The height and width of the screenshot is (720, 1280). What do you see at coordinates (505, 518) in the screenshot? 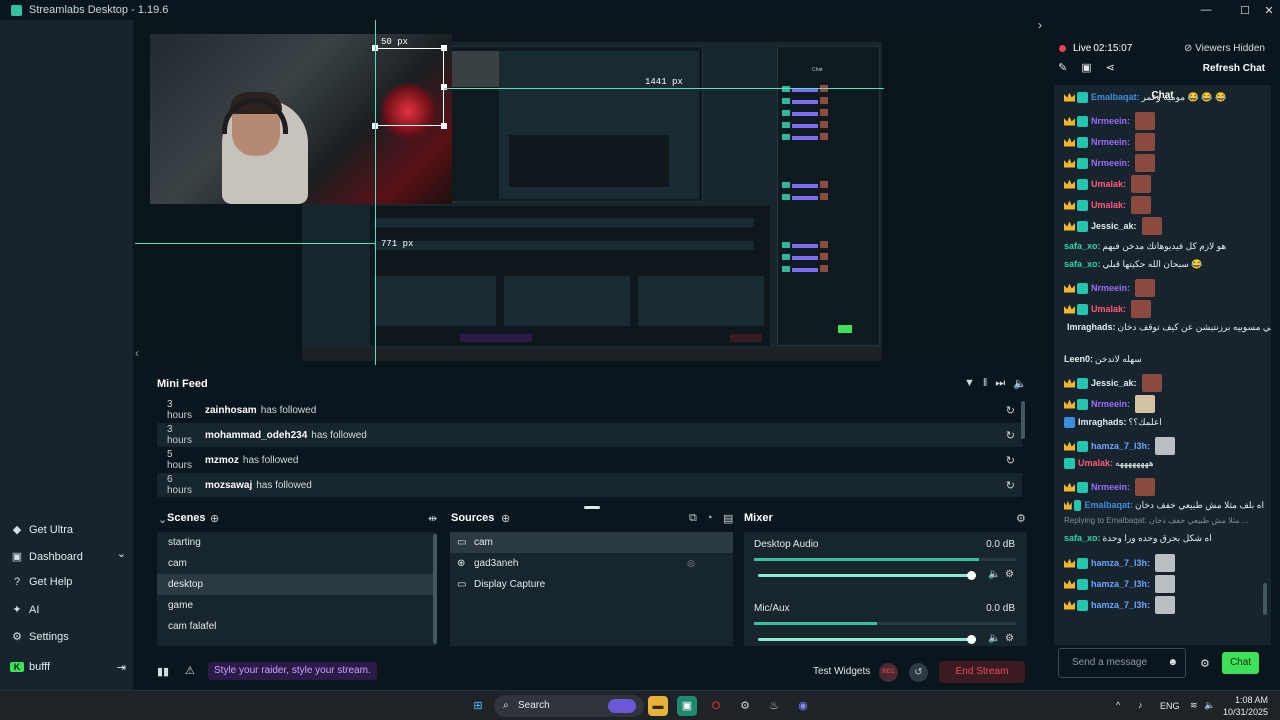
I see `add-source-icon: ⊕` at bounding box center [505, 518].